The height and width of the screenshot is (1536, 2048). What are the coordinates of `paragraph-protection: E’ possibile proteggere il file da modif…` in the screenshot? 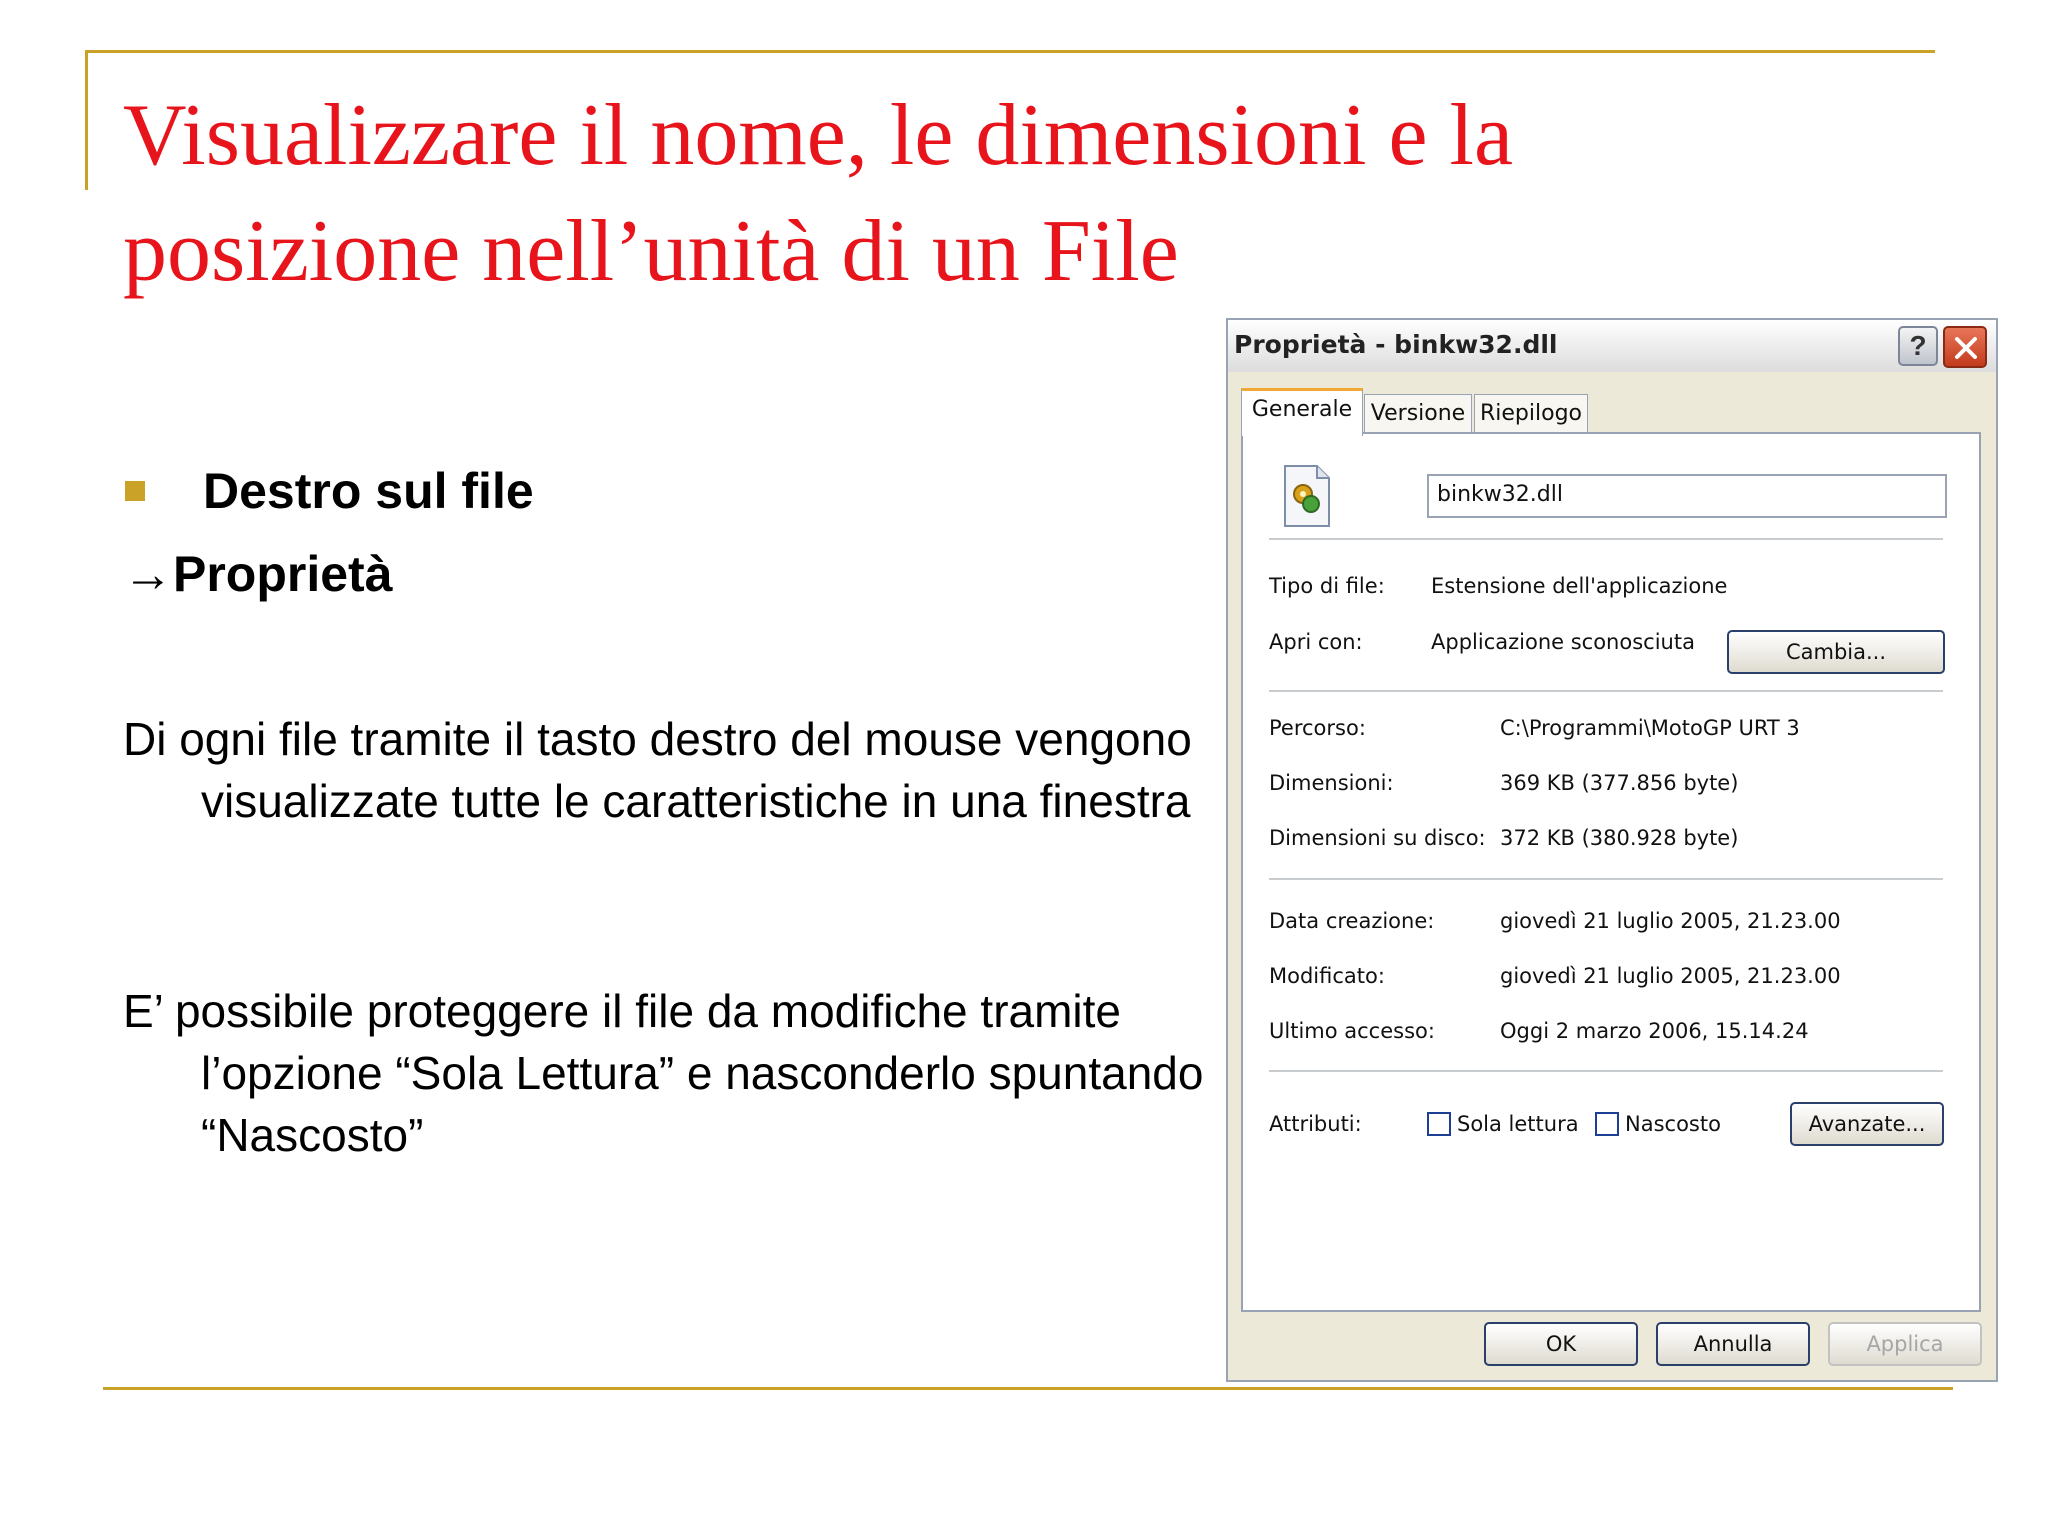 It's located at (663, 1073).